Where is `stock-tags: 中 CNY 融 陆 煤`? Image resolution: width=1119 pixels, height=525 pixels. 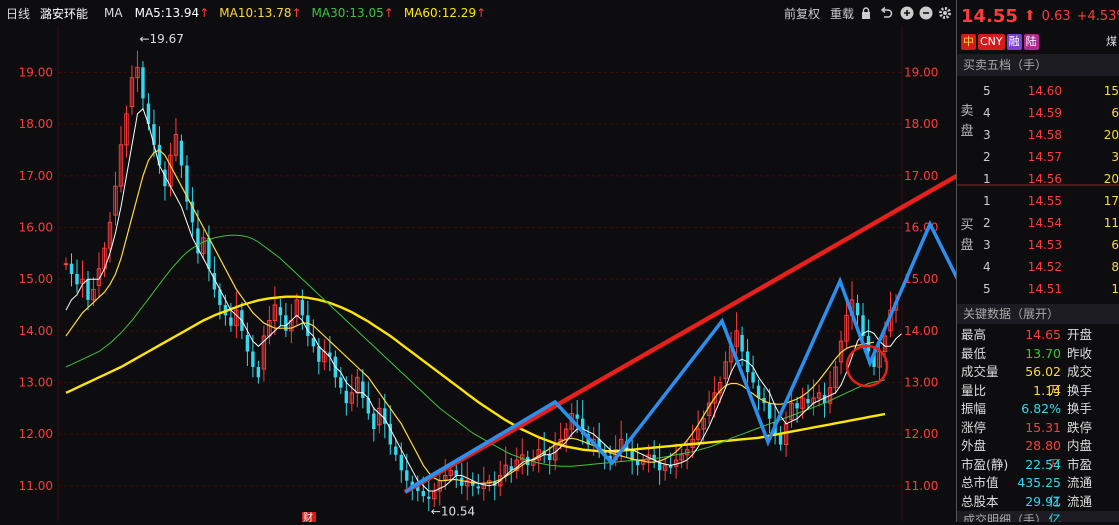
stock-tags: 中 CNY 融 陆 煤 is located at coordinates (1038, 42).